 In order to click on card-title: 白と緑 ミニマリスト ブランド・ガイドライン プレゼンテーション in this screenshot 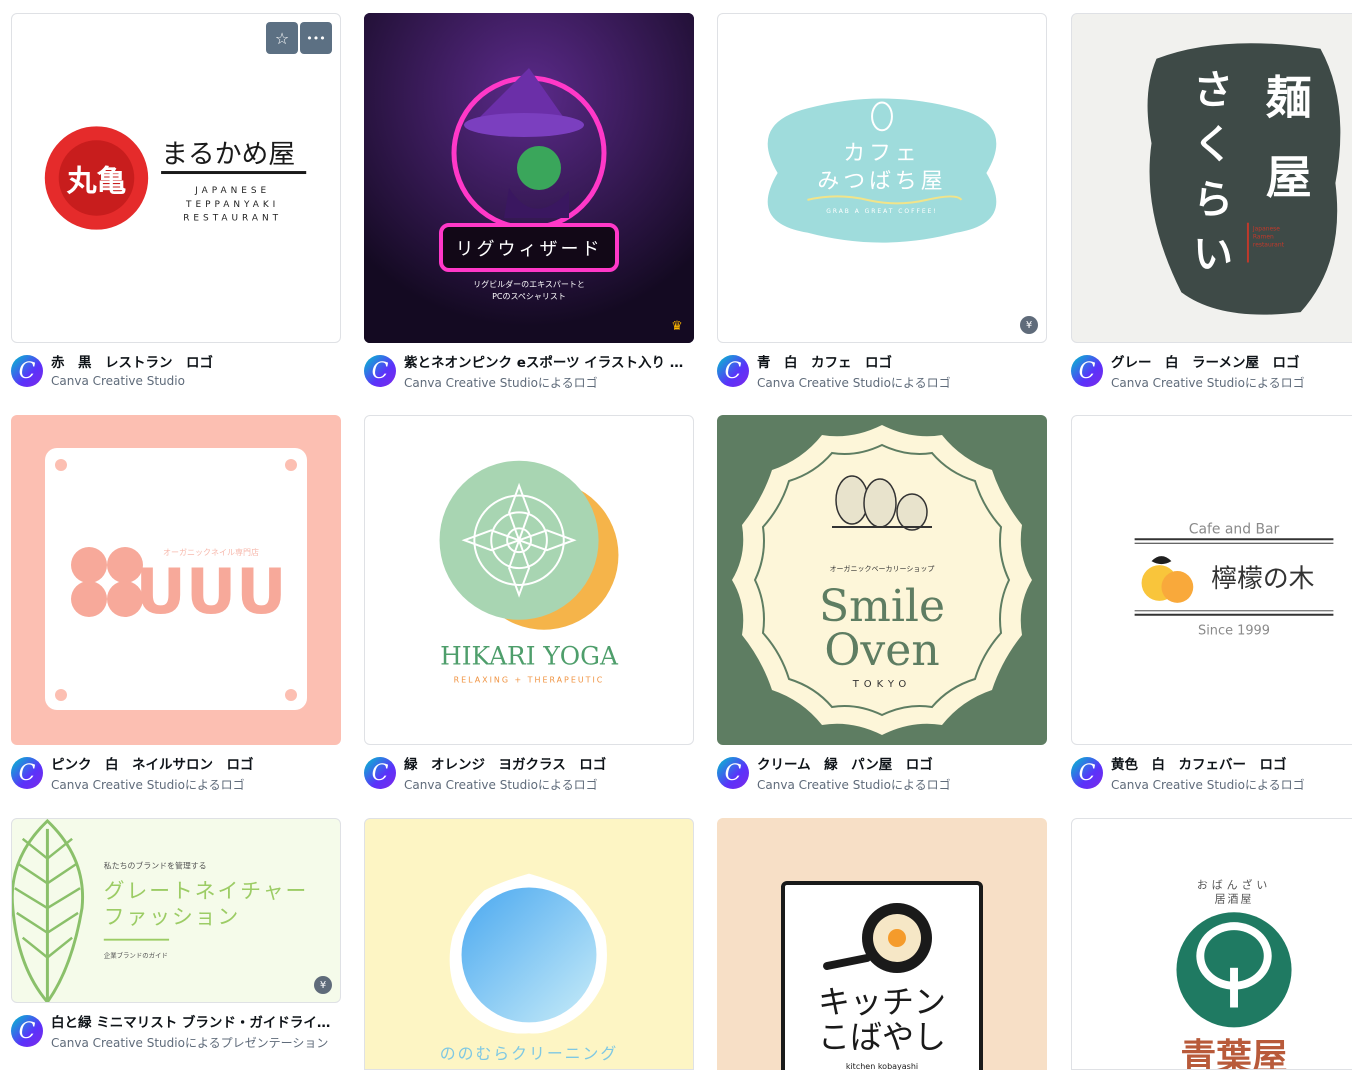, I will do `click(196, 1021)`.